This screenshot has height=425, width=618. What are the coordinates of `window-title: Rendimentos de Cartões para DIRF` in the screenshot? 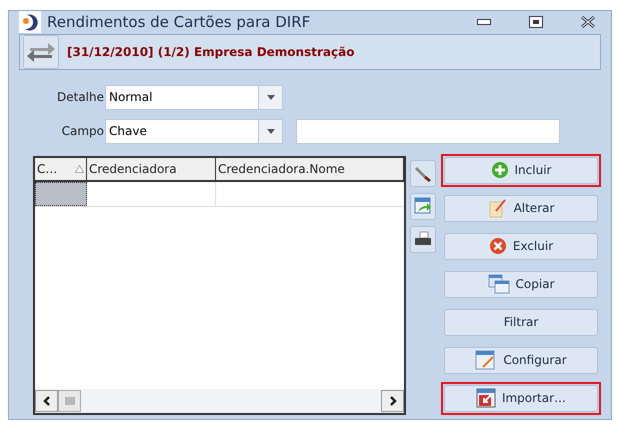 It's located at (179, 22).